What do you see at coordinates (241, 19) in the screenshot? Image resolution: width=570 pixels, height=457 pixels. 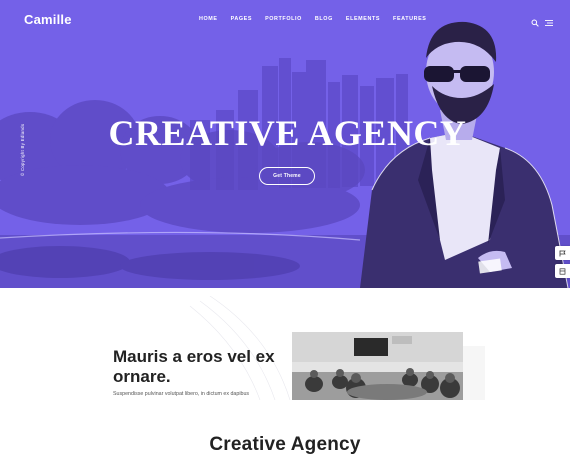 I see `nav-item-pages: Pages` at bounding box center [241, 19].